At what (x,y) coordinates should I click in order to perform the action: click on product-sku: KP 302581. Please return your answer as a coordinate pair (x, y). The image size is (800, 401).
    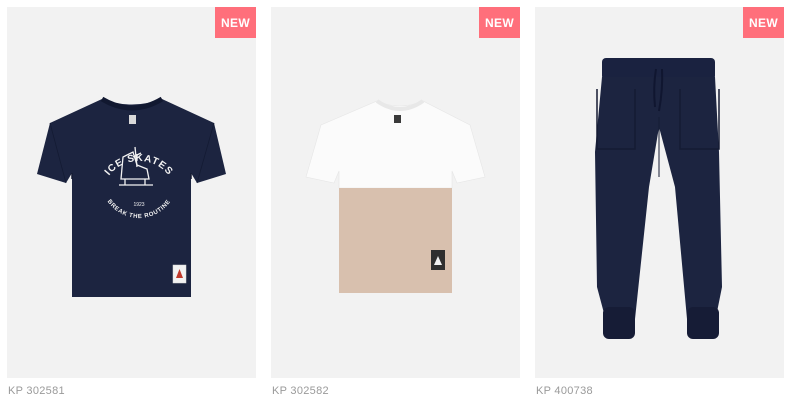
    Looking at the image, I should click on (36, 391).